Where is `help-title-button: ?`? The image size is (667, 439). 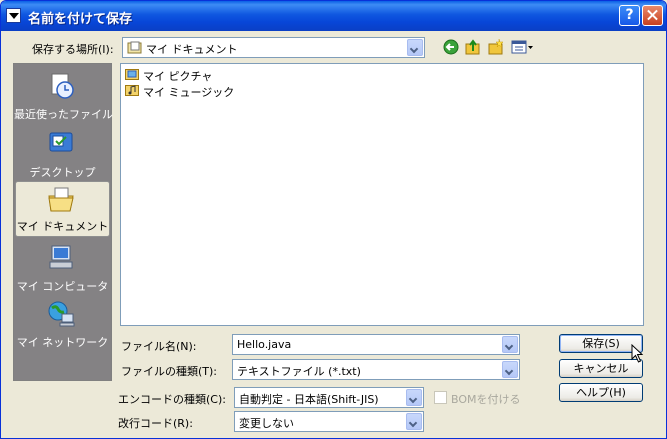
help-title-button: ? is located at coordinates (629, 15).